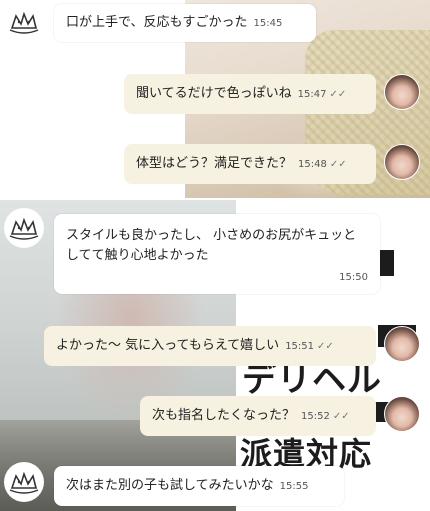 This screenshot has width=430, height=511. I want to click on message-bubble-incoming: 次はまた別の子も試してみたいかな 15:55, so click(199, 486).